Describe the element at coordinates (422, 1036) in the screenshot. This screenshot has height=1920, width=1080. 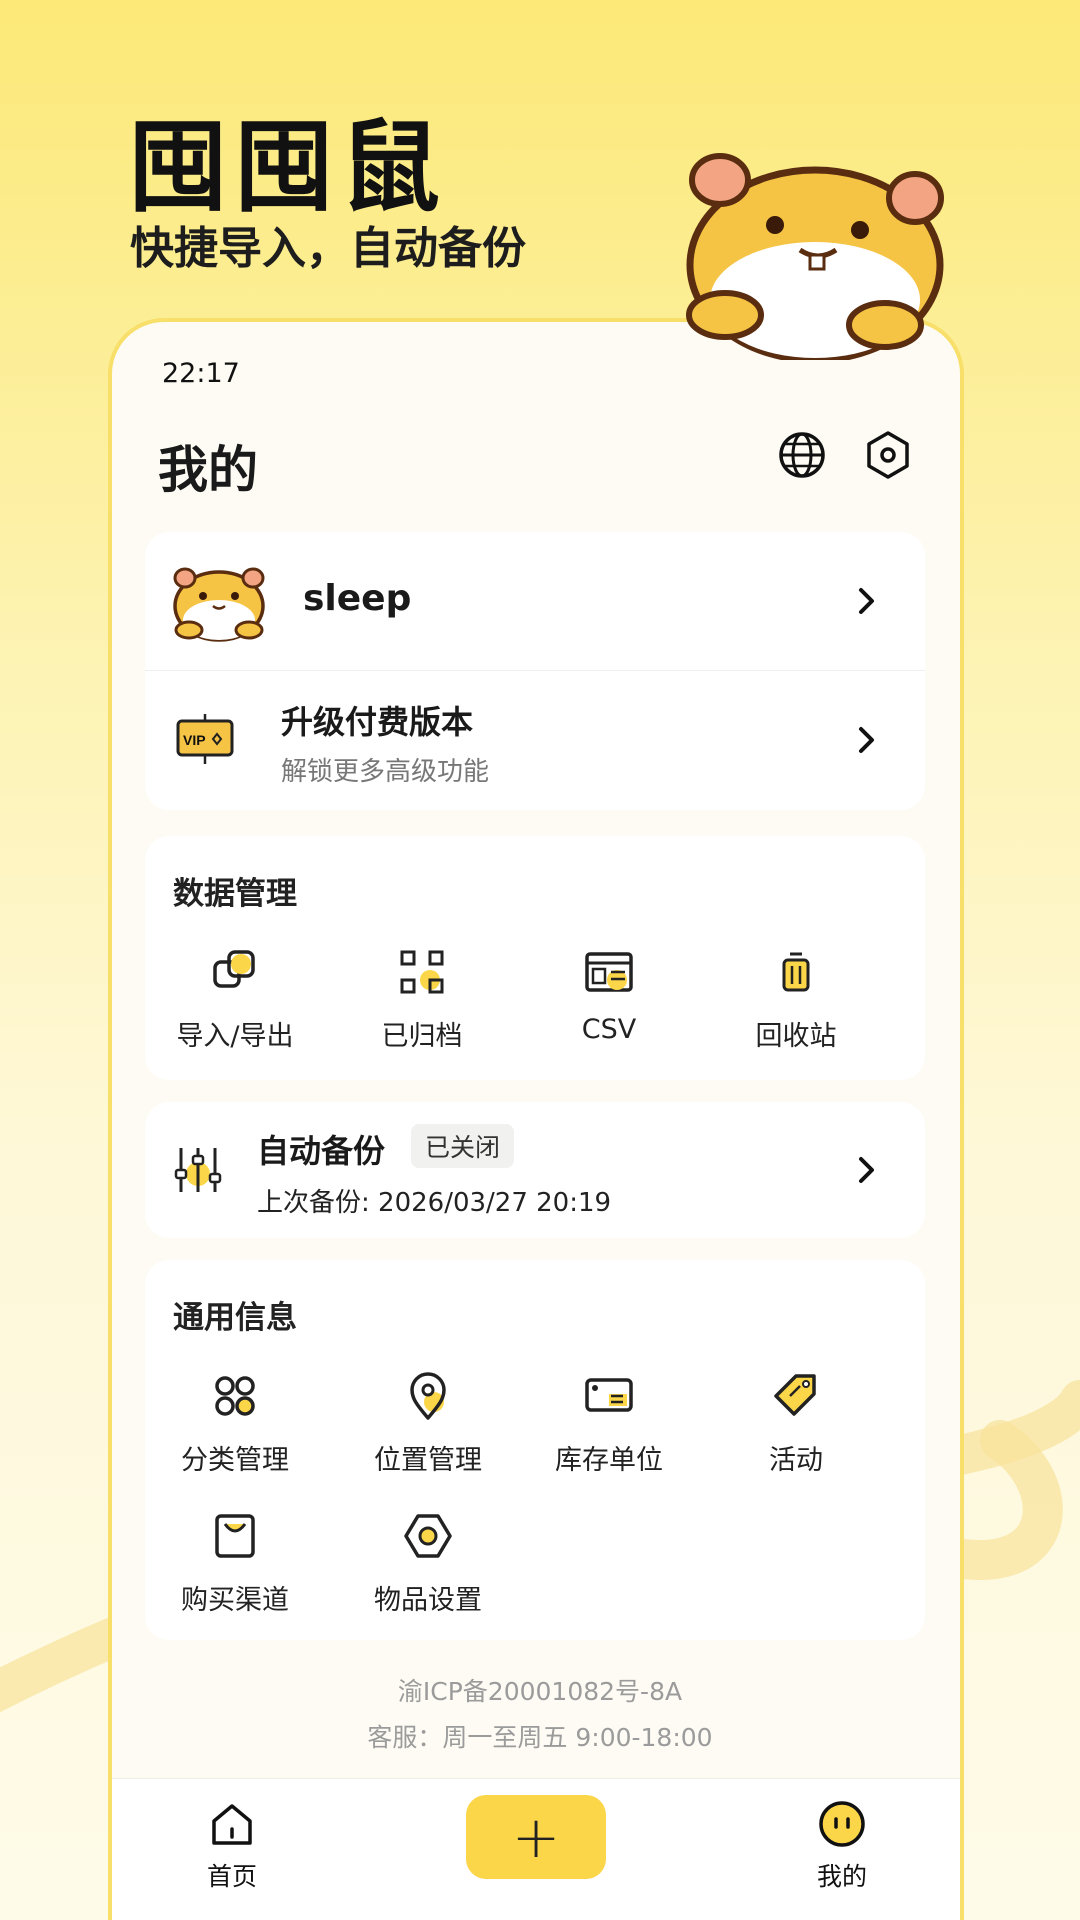
I see `archive-label: 已归档` at that location.